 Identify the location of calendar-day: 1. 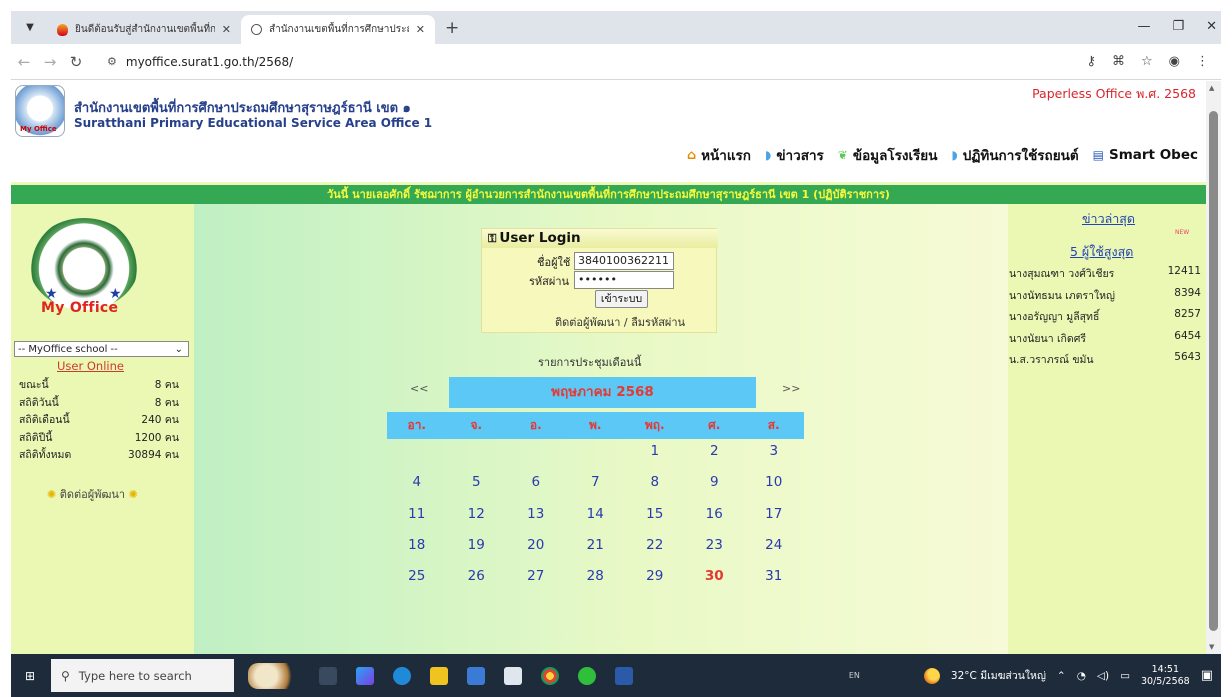
(655, 458).